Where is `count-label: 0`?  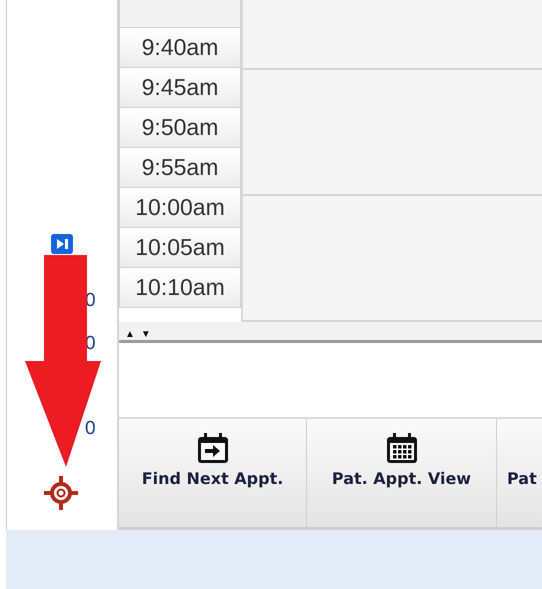 count-label: 0 is located at coordinates (90, 429).